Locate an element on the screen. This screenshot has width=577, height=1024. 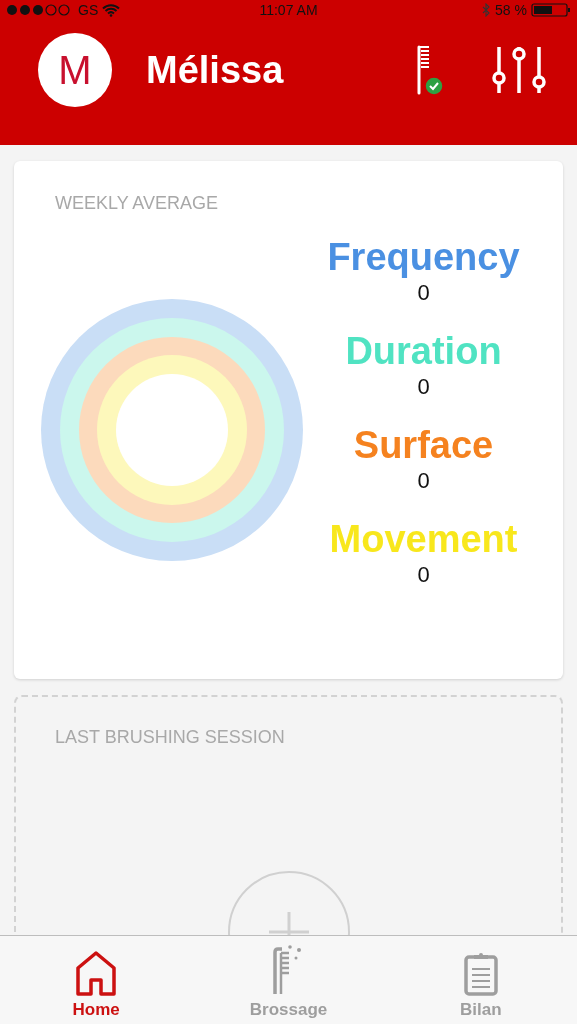
settings-icon is located at coordinates (519, 70).